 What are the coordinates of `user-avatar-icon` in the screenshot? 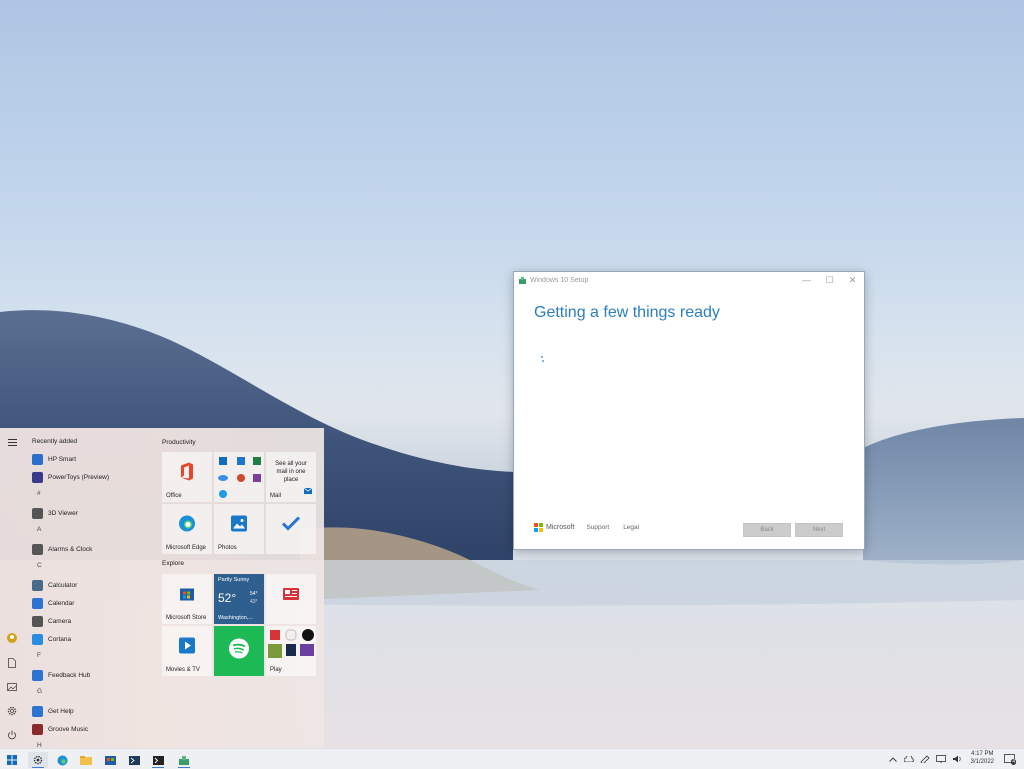 It's located at (12, 638).